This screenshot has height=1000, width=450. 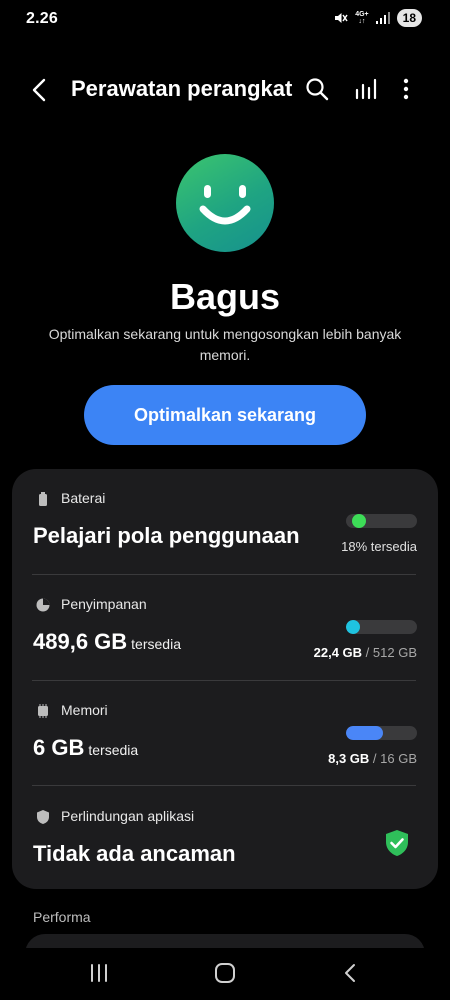 What do you see at coordinates (43, 499) in the screenshot?
I see `battery-icon` at bounding box center [43, 499].